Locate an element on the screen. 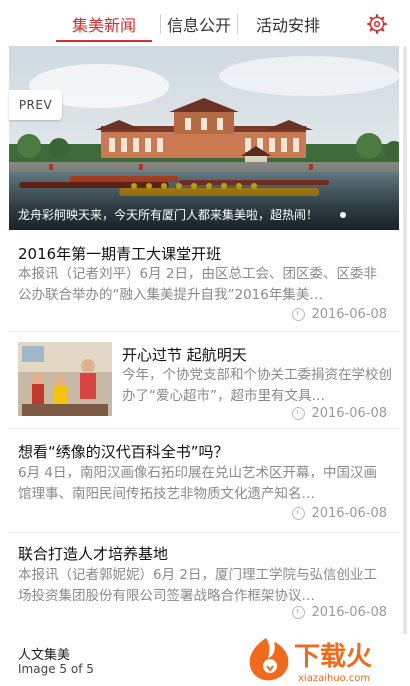 The height and width of the screenshot is (686, 410). top-tab-bar: 集美新闻 信息公开 活动安排 is located at coordinates (205, 24).